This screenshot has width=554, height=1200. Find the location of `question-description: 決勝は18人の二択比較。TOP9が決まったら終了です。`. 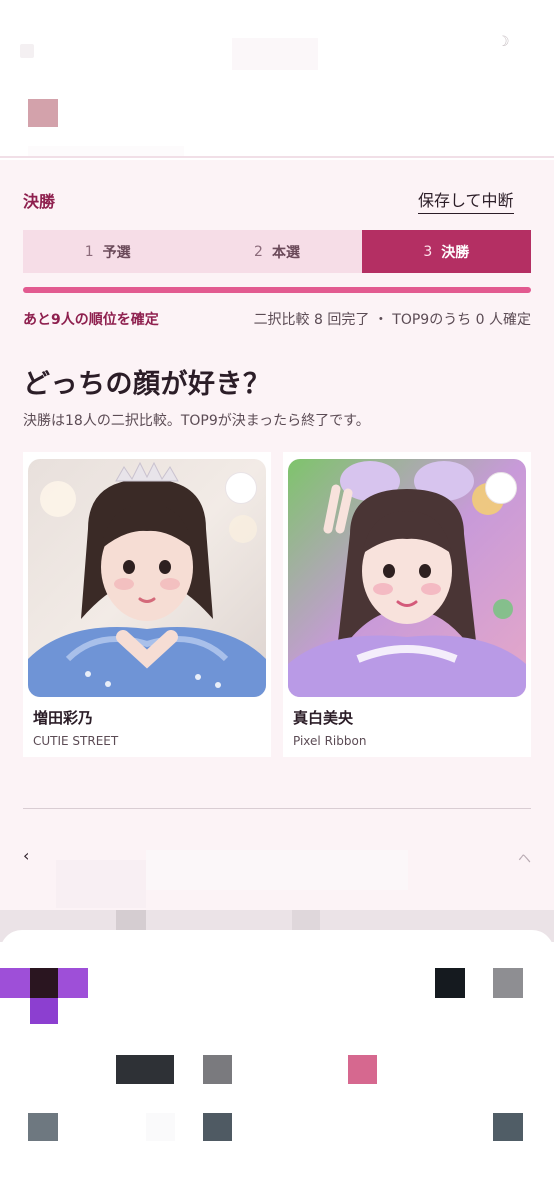

question-description: 決勝は18人の二択比較。TOP9が決まったら終了です。 is located at coordinates (196, 421).